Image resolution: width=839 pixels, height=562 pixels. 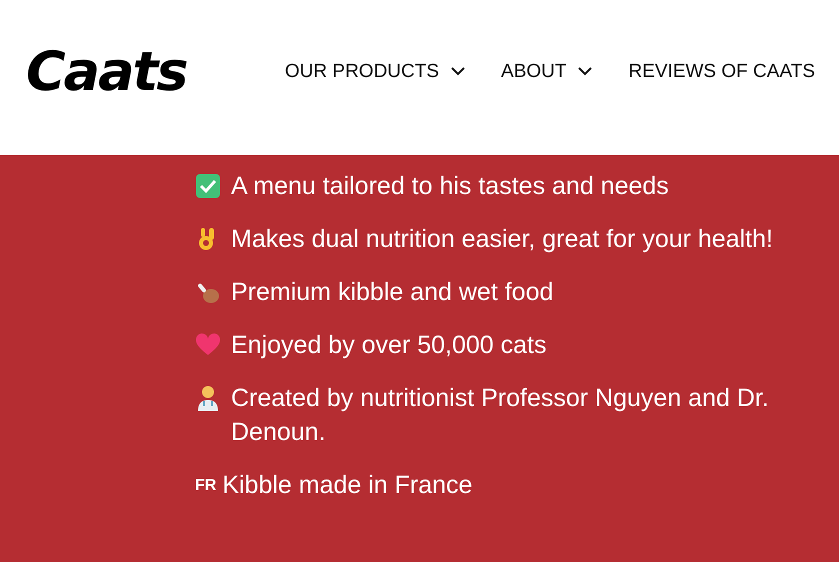 What do you see at coordinates (546, 71) in the screenshot?
I see `nav-link: ABOUT` at bounding box center [546, 71].